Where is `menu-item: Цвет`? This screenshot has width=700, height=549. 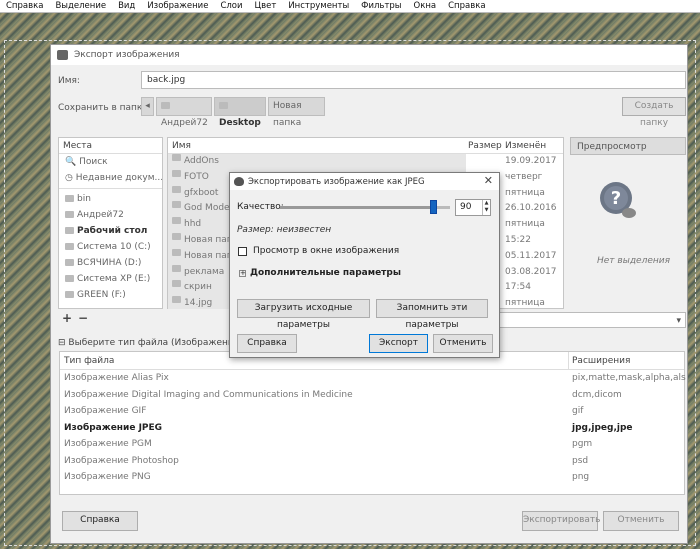 menu-item: Цвет is located at coordinates (266, 6).